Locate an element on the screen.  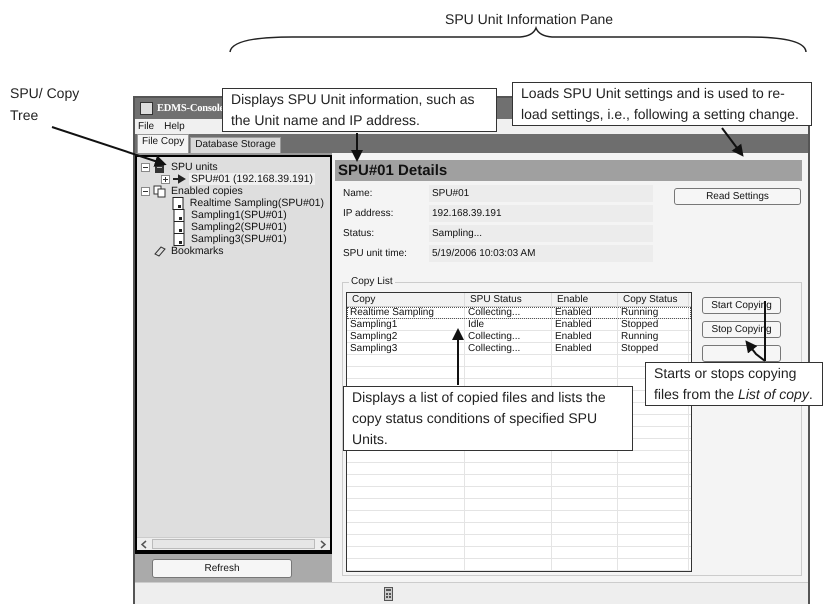
tree-item: Realtime Sampling(SPU#01) is located at coordinates (257, 203).